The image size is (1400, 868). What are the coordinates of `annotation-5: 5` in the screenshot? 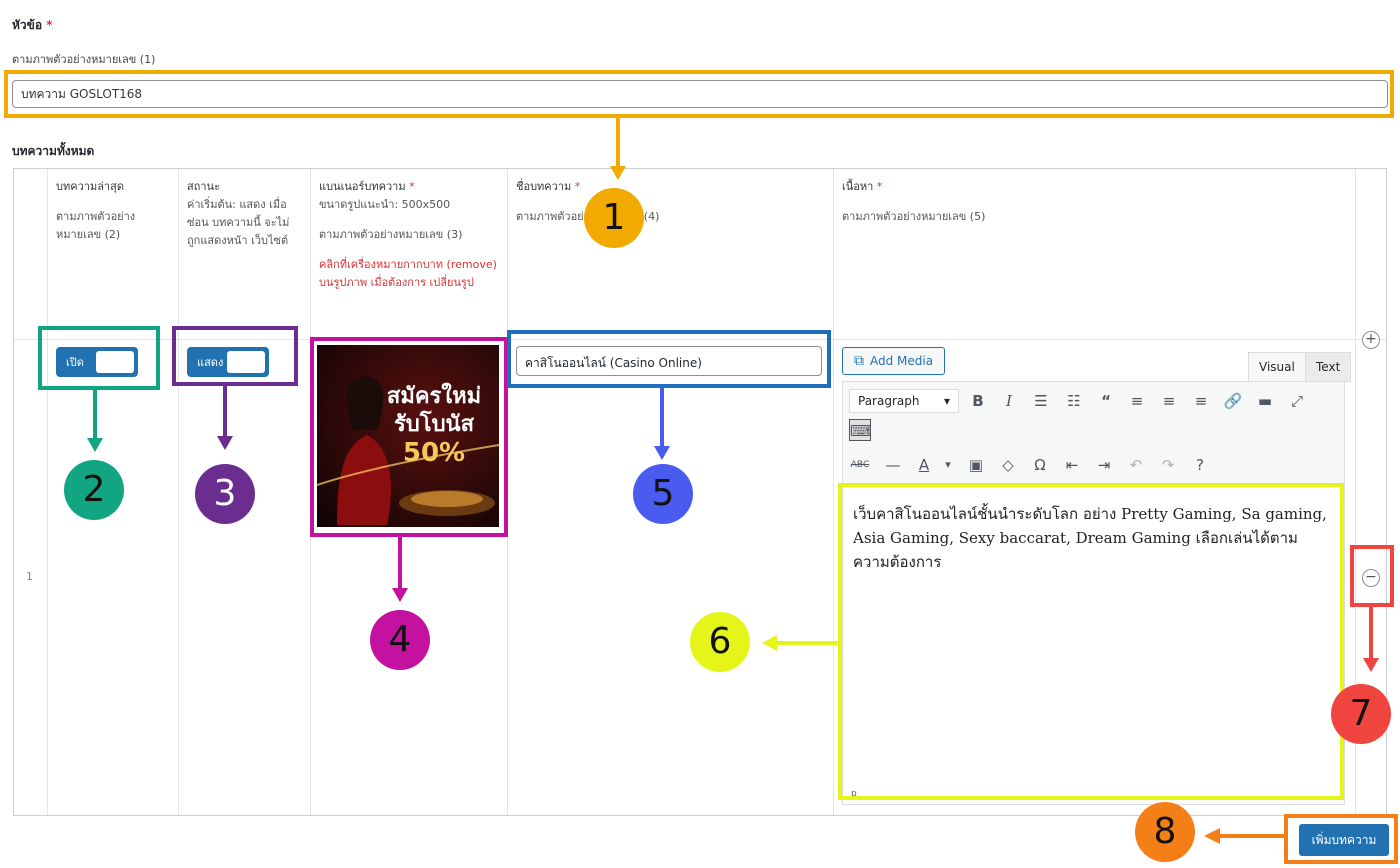 It's located at (663, 494).